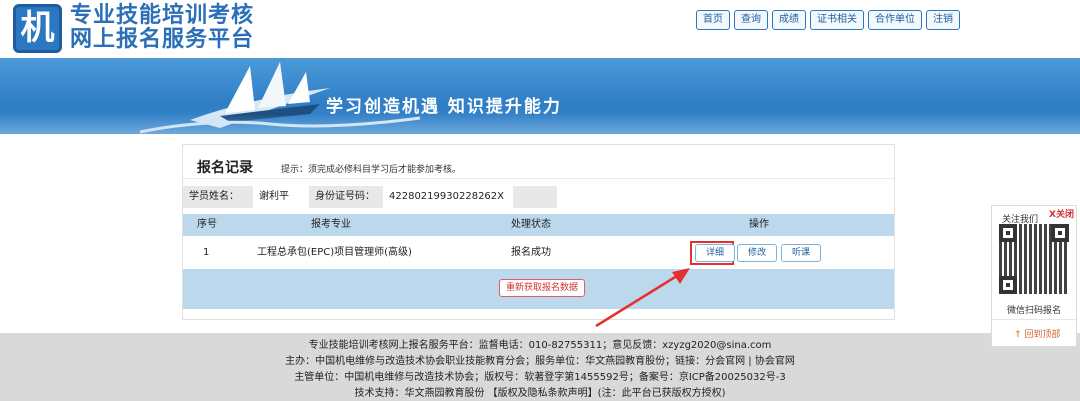  What do you see at coordinates (531, 224) in the screenshot?
I see `col-status: 处理状态` at bounding box center [531, 224].